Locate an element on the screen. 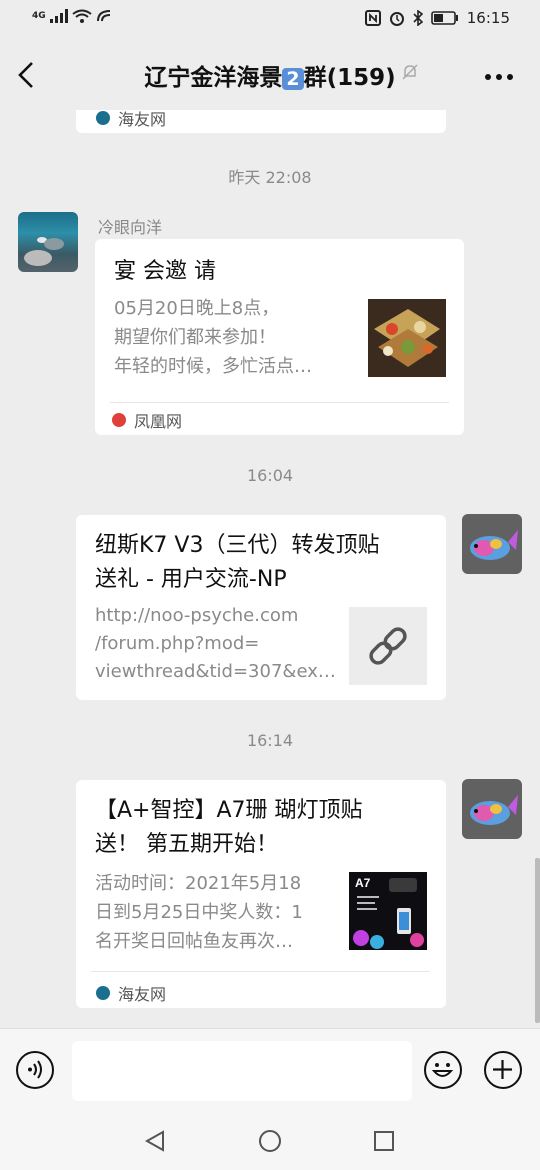 Image resolution: width=540 pixels, height=1170 pixels. link-thumbnail is located at coordinates (388, 646).